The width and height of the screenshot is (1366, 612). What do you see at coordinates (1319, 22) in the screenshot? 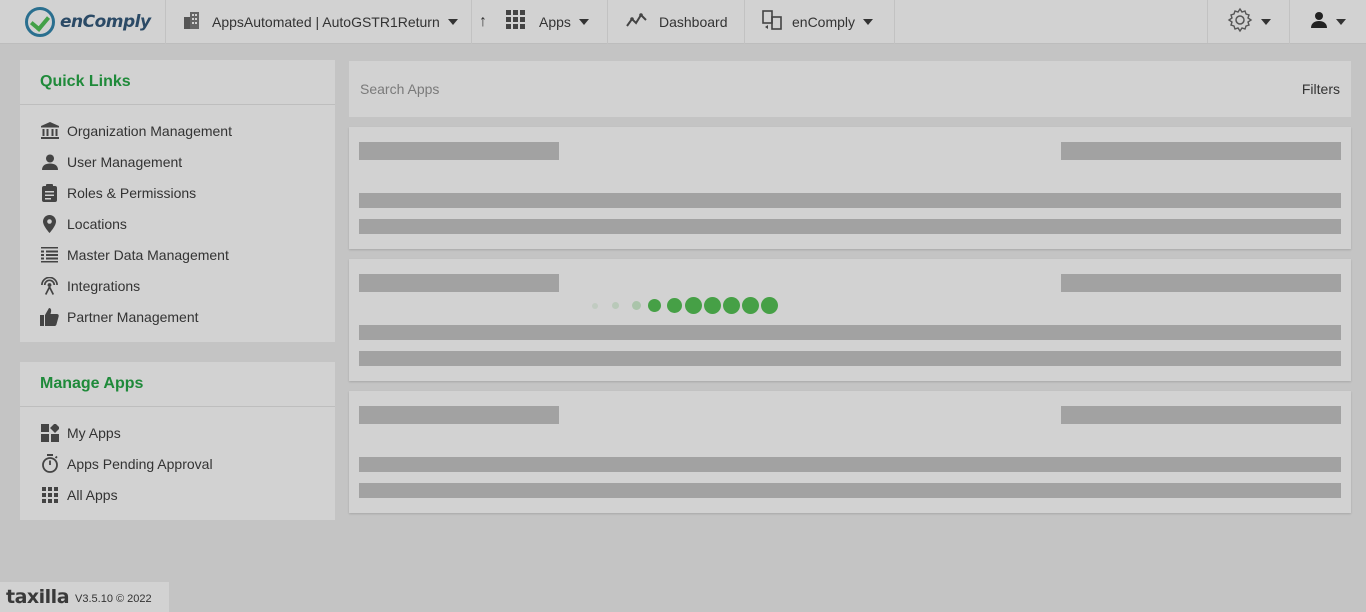
I see `user-icon` at bounding box center [1319, 22].